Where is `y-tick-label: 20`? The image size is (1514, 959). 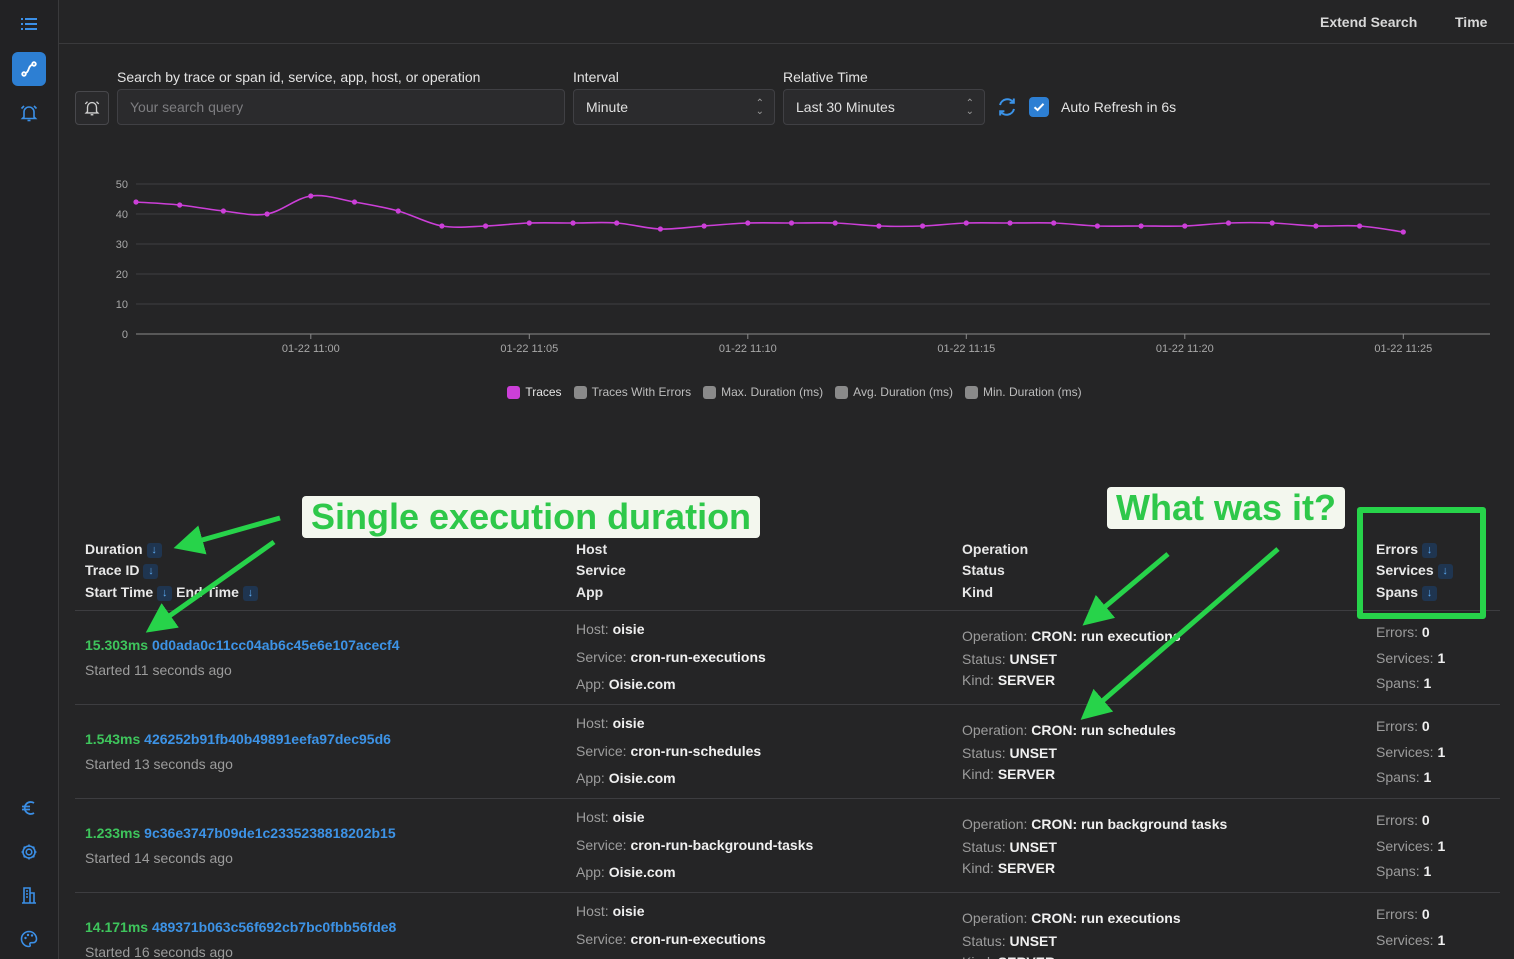 y-tick-label: 20 is located at coordinates (122, 275).